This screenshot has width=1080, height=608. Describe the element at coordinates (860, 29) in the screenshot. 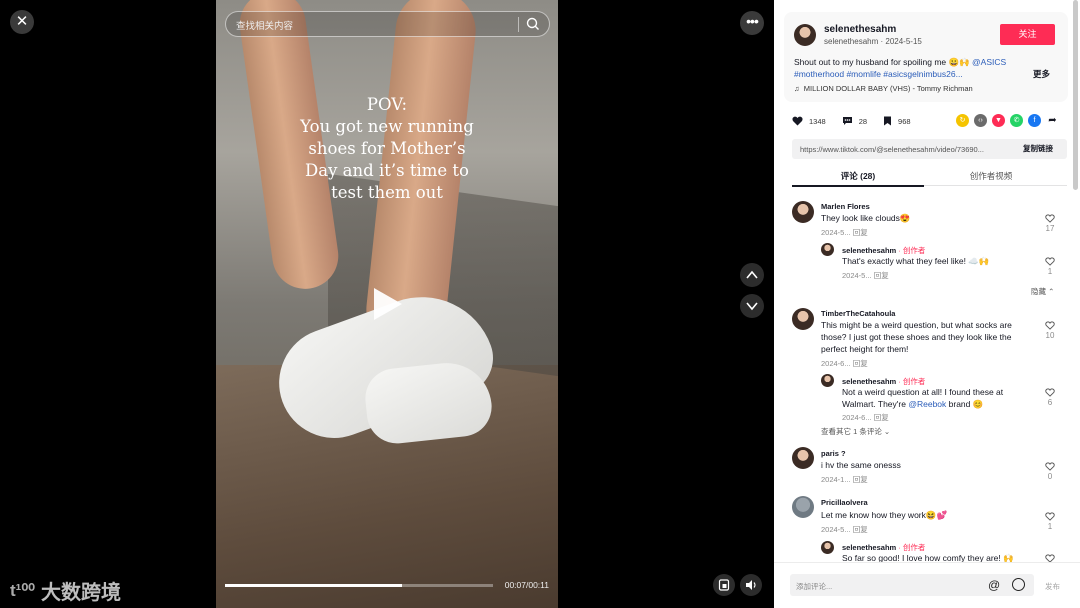

I see `author-name: selenethesahm` at that location.